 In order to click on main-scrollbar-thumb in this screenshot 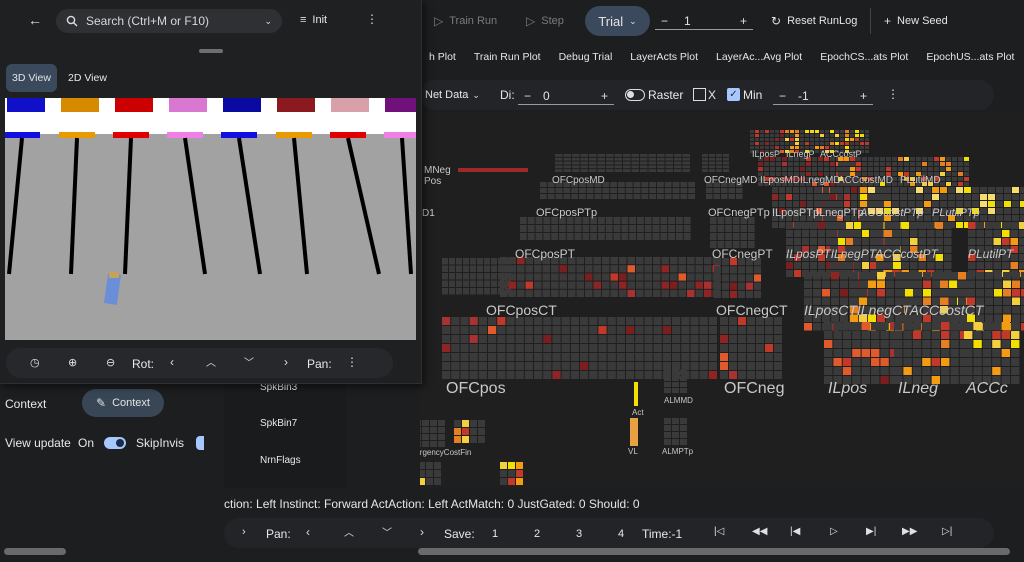, I will do `click(714, 551)`.